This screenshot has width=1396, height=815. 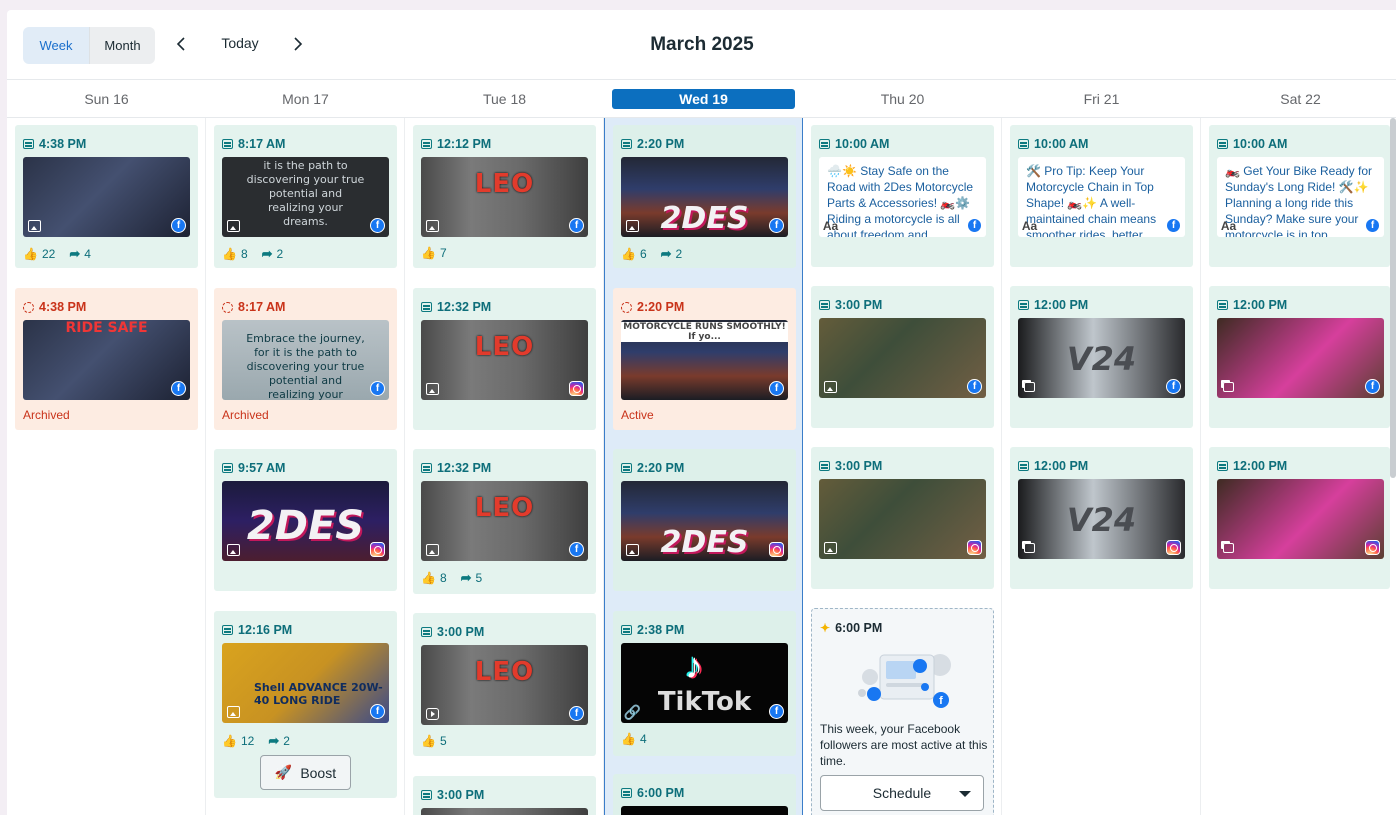 I want to click on thumbnail-overlay-text: RIDE SAFE, so click(x=106, y=328).